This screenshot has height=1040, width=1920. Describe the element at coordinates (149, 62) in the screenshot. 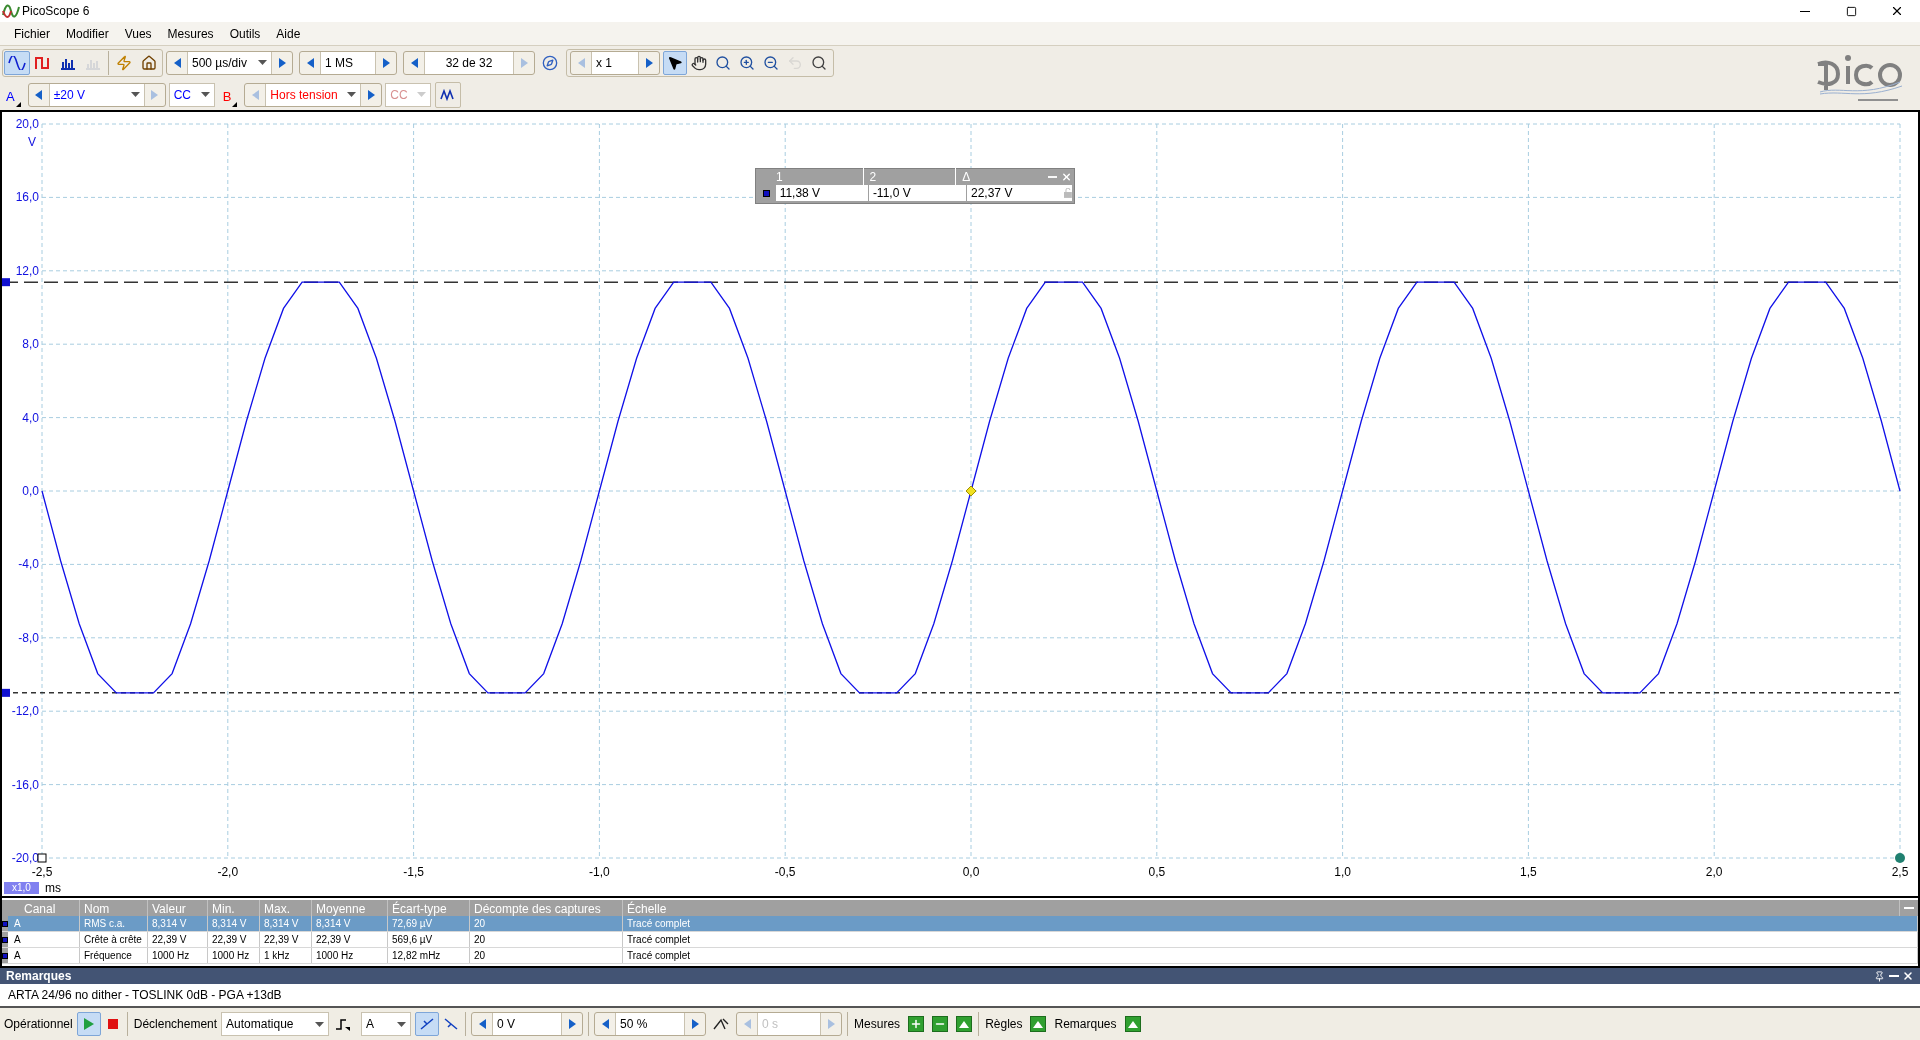

I see `home-icon` at that location.